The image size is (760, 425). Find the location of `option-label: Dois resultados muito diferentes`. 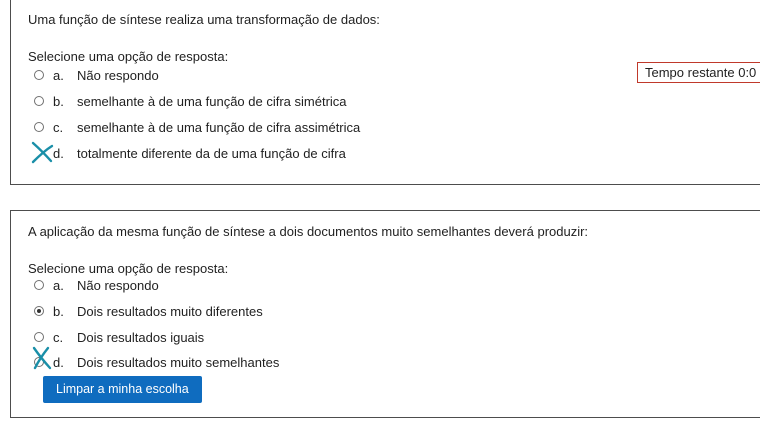

option-label: Dois resultados muito diferentes is located at coordinates (170, 311).